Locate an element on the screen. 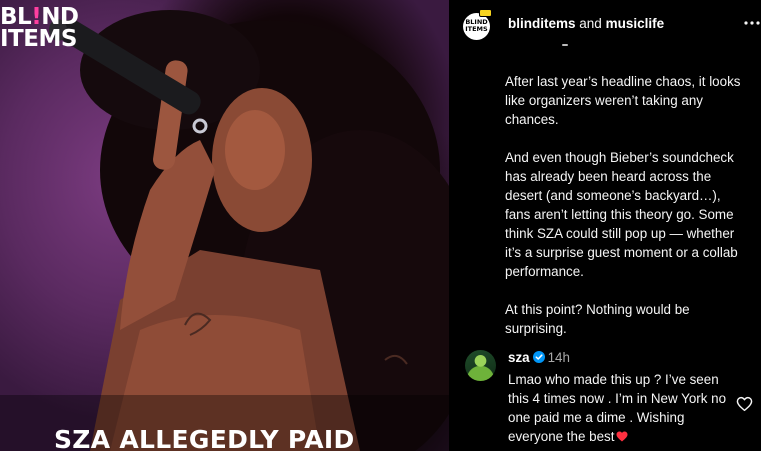 This screenshot has width=761, height=451. post-header: BLIND ITEMS blinditems and musiclife is located at coordinates (605, 24).